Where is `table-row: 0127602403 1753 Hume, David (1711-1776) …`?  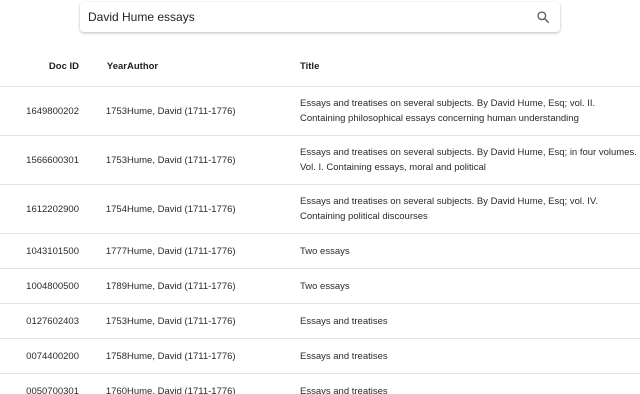 table-row: 0127602403 1753 Hume, David (1711-1776) … is located at coordinates (320, 321).